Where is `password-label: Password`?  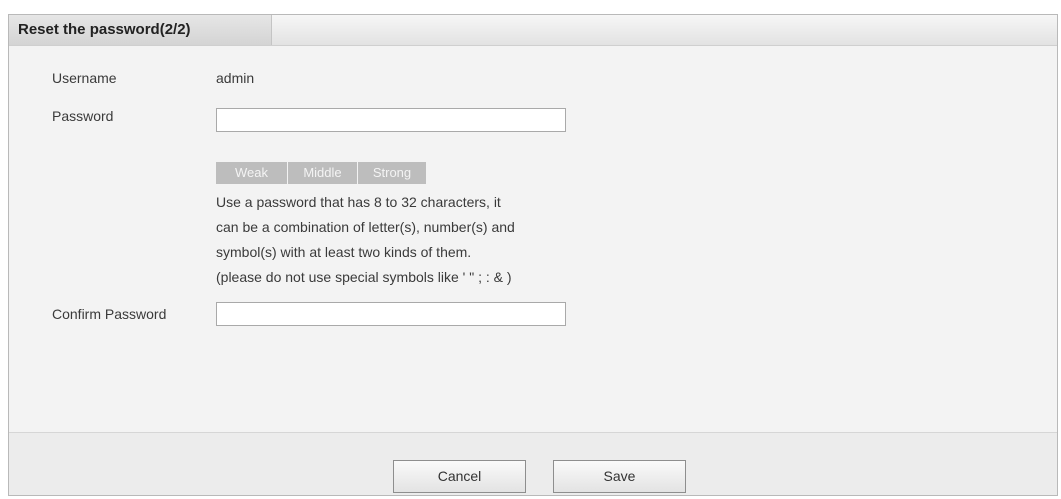
password-label: Password is located at coordinates (83, 116).